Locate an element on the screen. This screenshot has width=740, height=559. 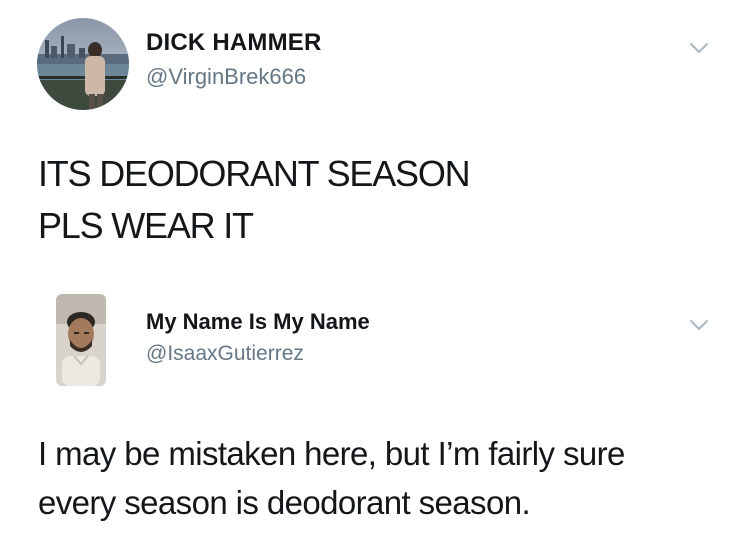
display-name: My Name Is My Name is located at coordinates (258, 322).